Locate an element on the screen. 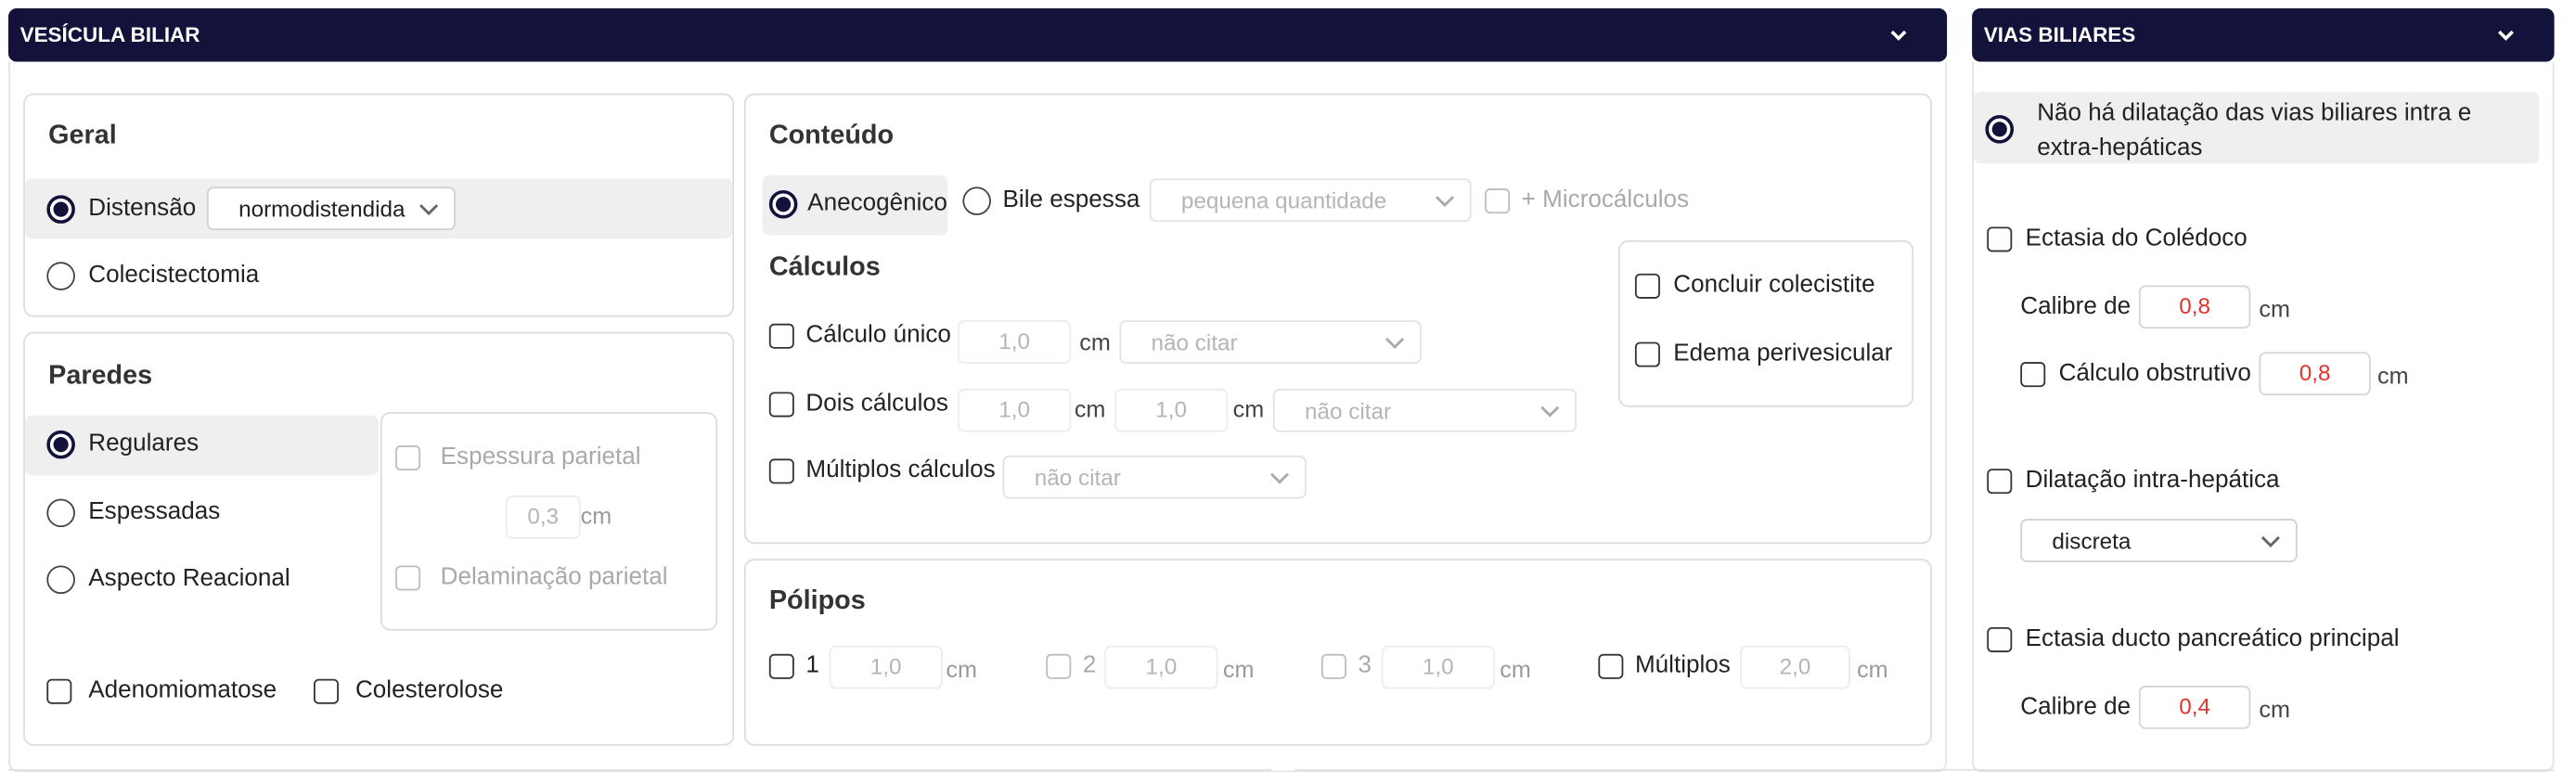 Image resolution: width=2576 pixels, height=772 pixels. colecistectomia-radio is located at coordinates (61, 276).